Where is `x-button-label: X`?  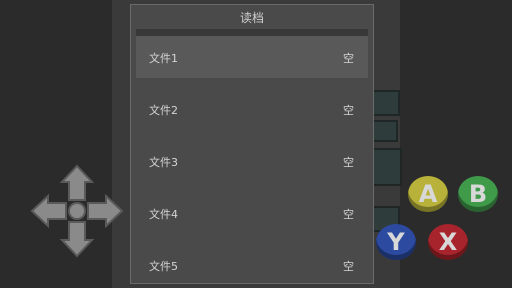
x-button-label: X is located at coordinates (448, 242).